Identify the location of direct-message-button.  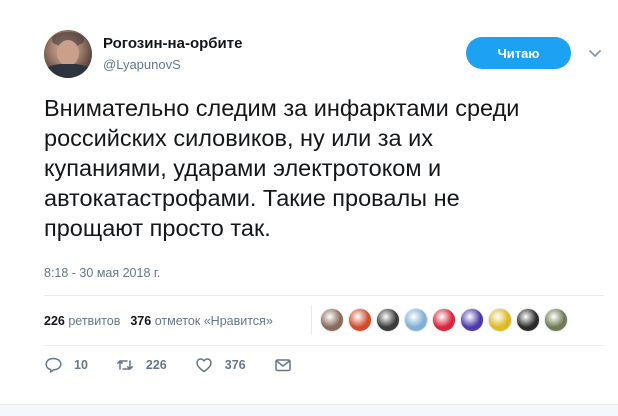
(283, 365).